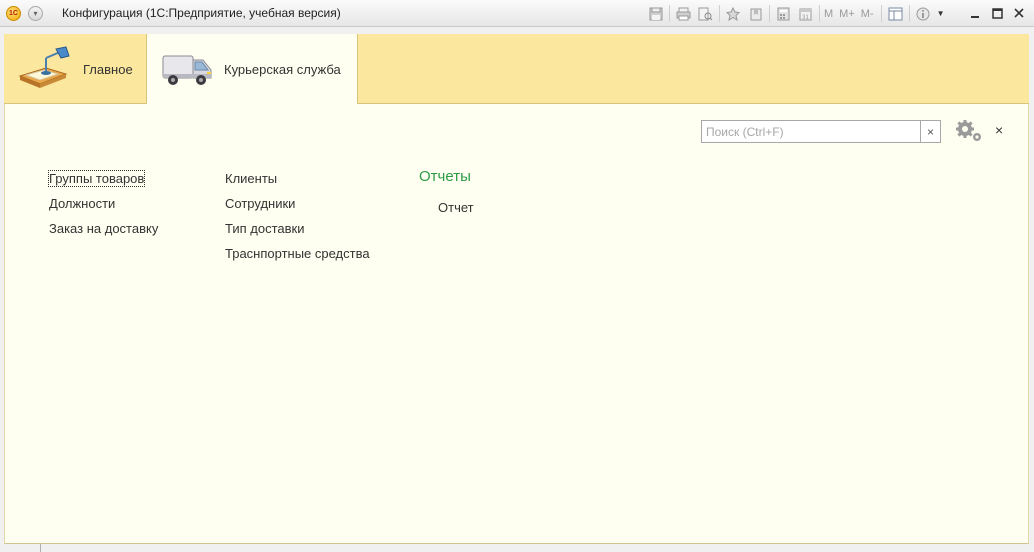  I want to click on memory-m-button: M, so click(828, 14).